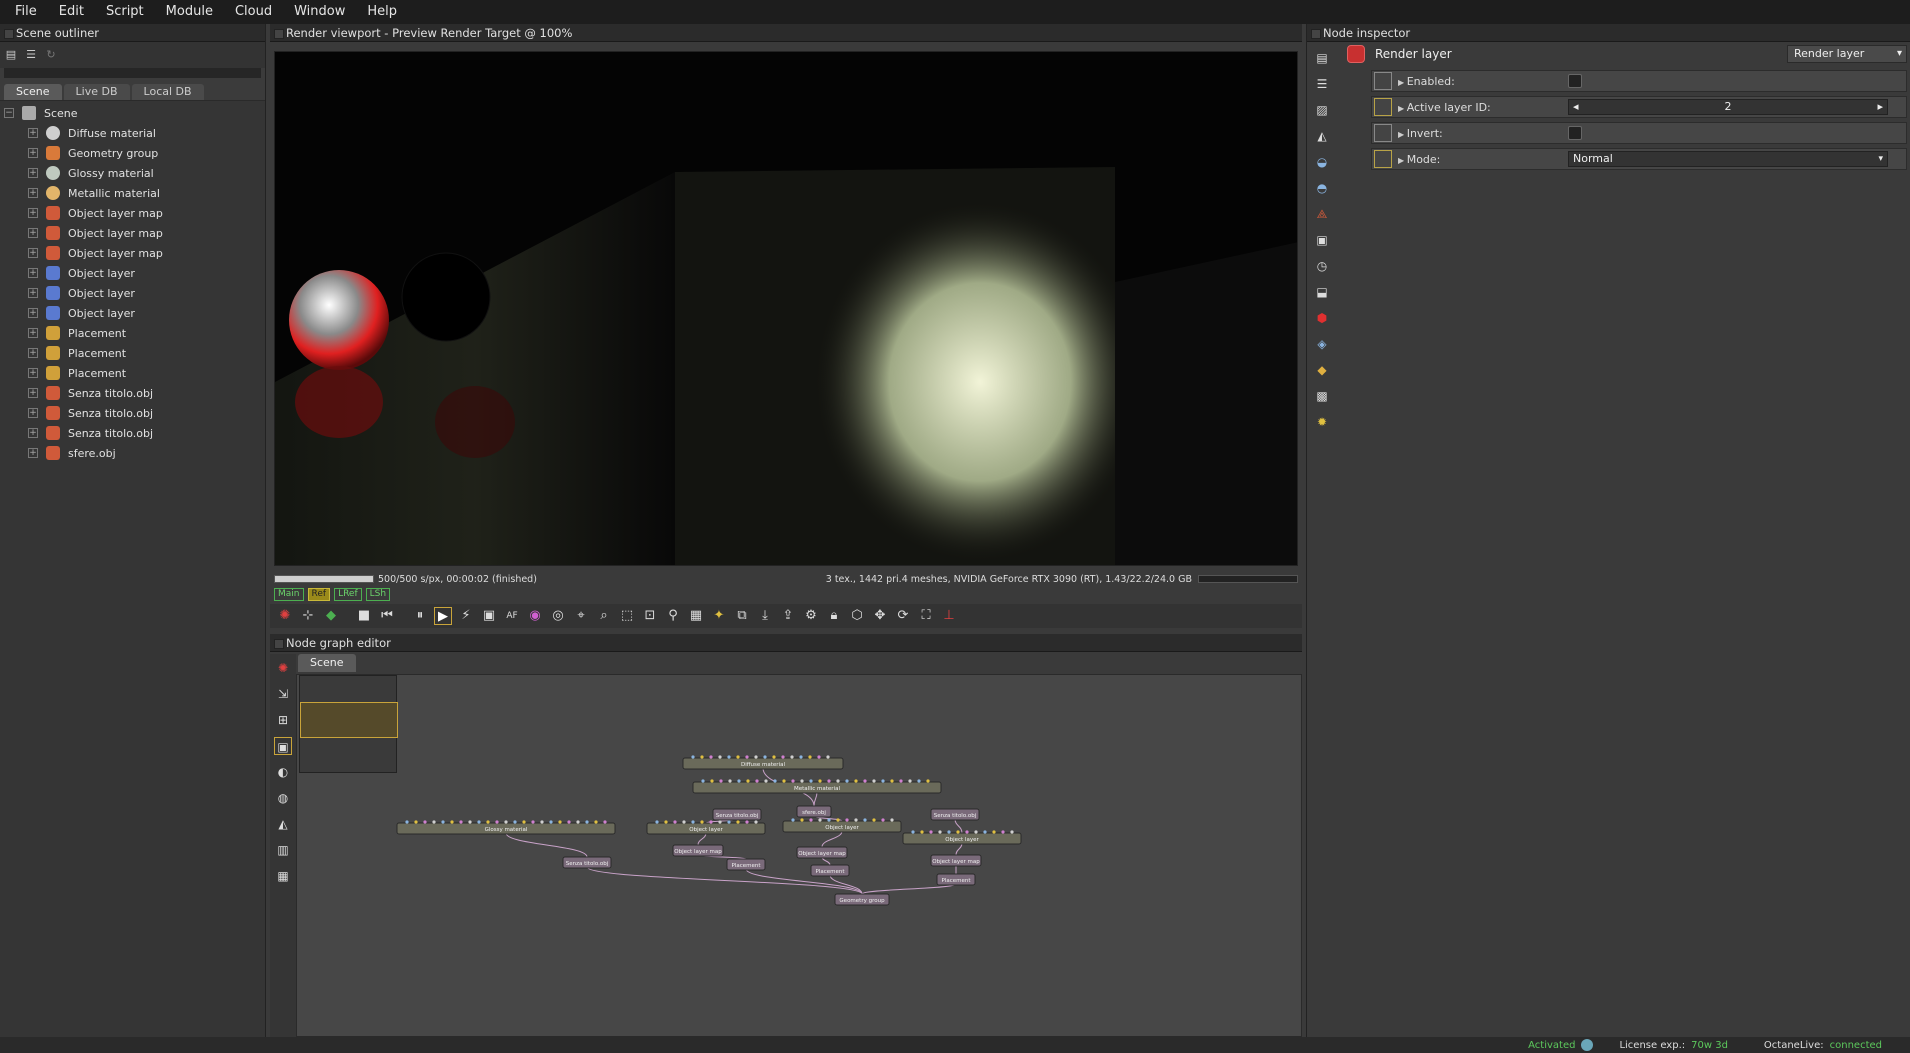 This screenshot has height=1053, width=1910. What do you see at coordinates (96, 92) in the screenshot?
I see `tab-live-db: Live DB` at bounding box center [96, 92].